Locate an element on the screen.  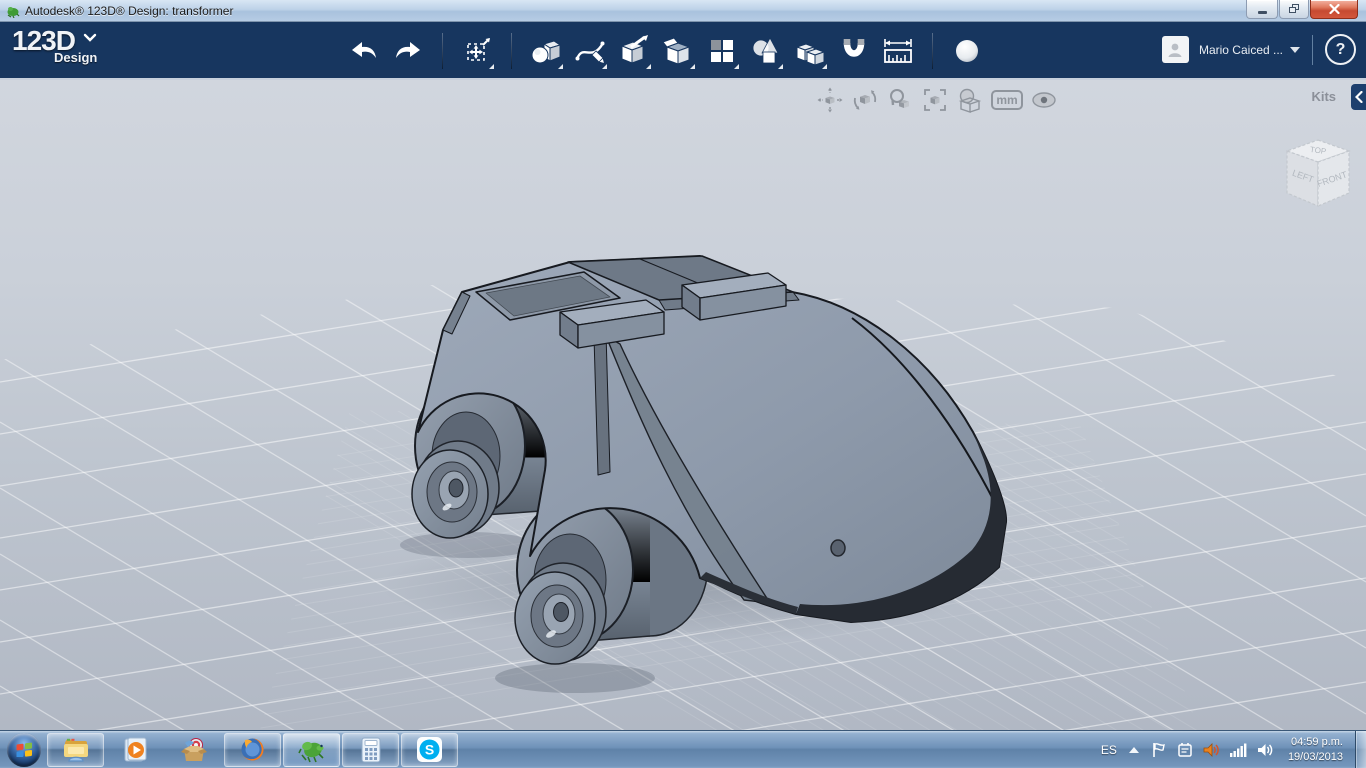
minimize-icon is located at coordinates (1262, 12).